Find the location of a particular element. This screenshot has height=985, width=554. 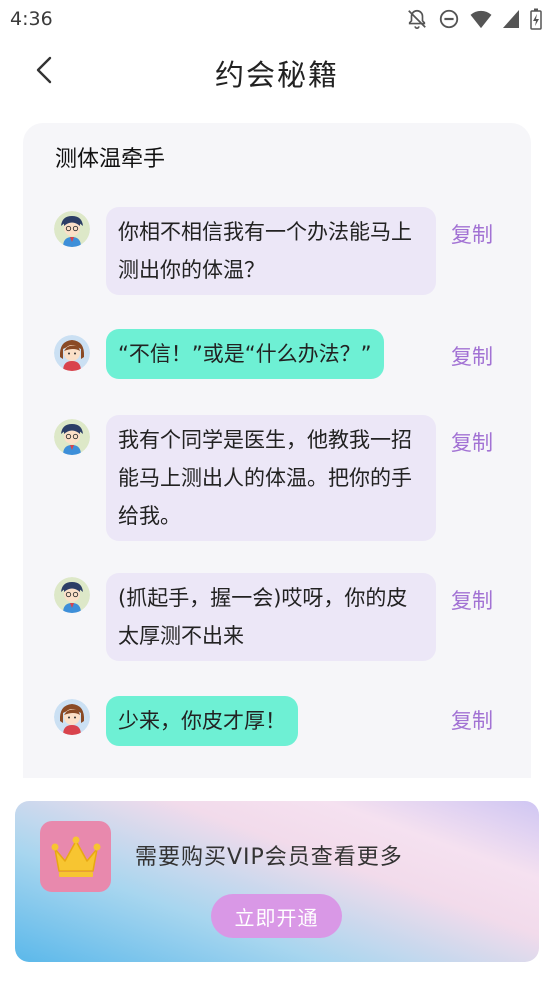

open-vip-button: 立即开通 is located at coordinates (276, 916).